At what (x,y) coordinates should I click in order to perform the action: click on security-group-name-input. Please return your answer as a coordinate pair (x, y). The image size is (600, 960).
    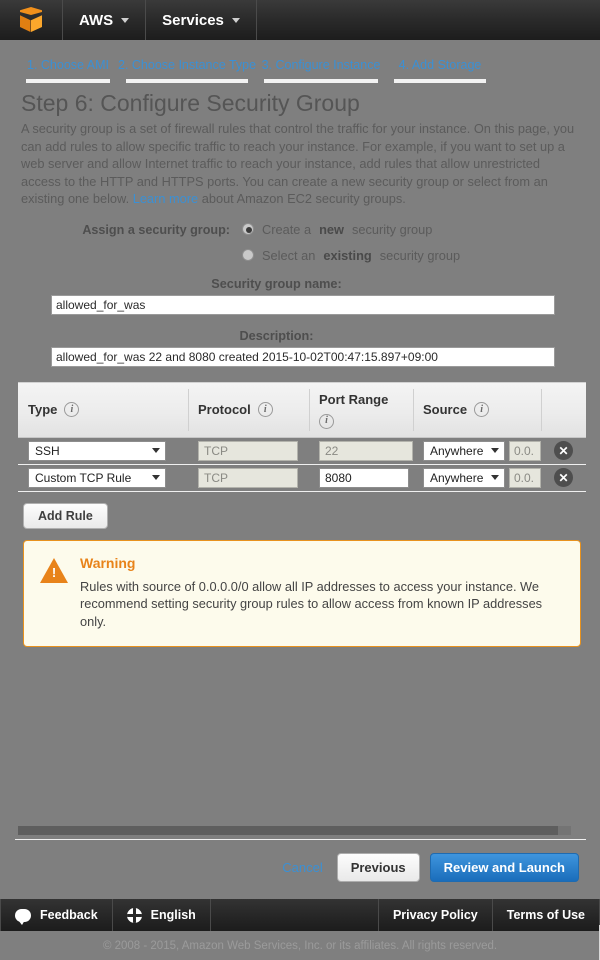
    Looking at the image, I should click on (303, 304).